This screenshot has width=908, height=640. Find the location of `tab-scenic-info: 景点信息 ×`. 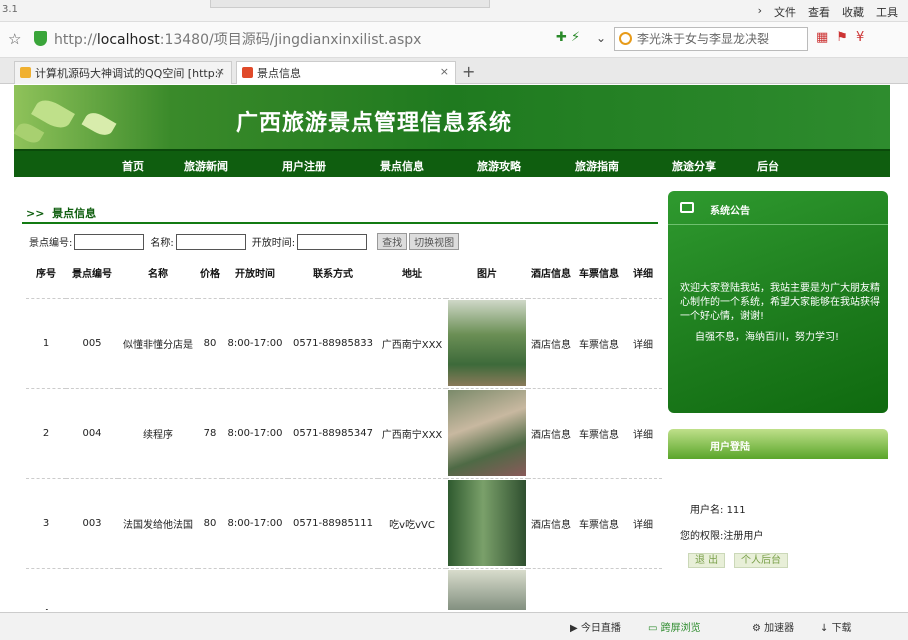

tab-scenic-info: 景点信息 × is located at coordinates (346, 72).